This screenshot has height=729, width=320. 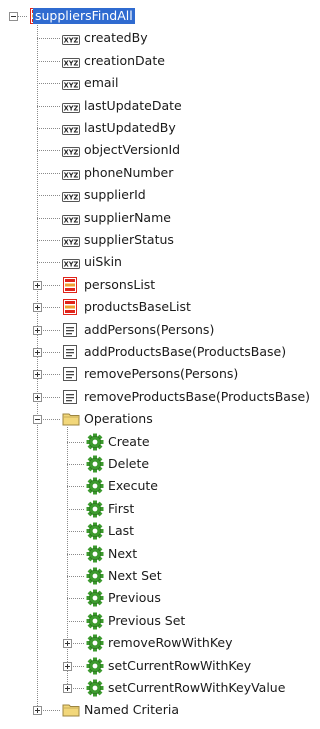 I want to click on tree-node-phonenumber: XYZ phoneNumber, so click(x=160, y=174).